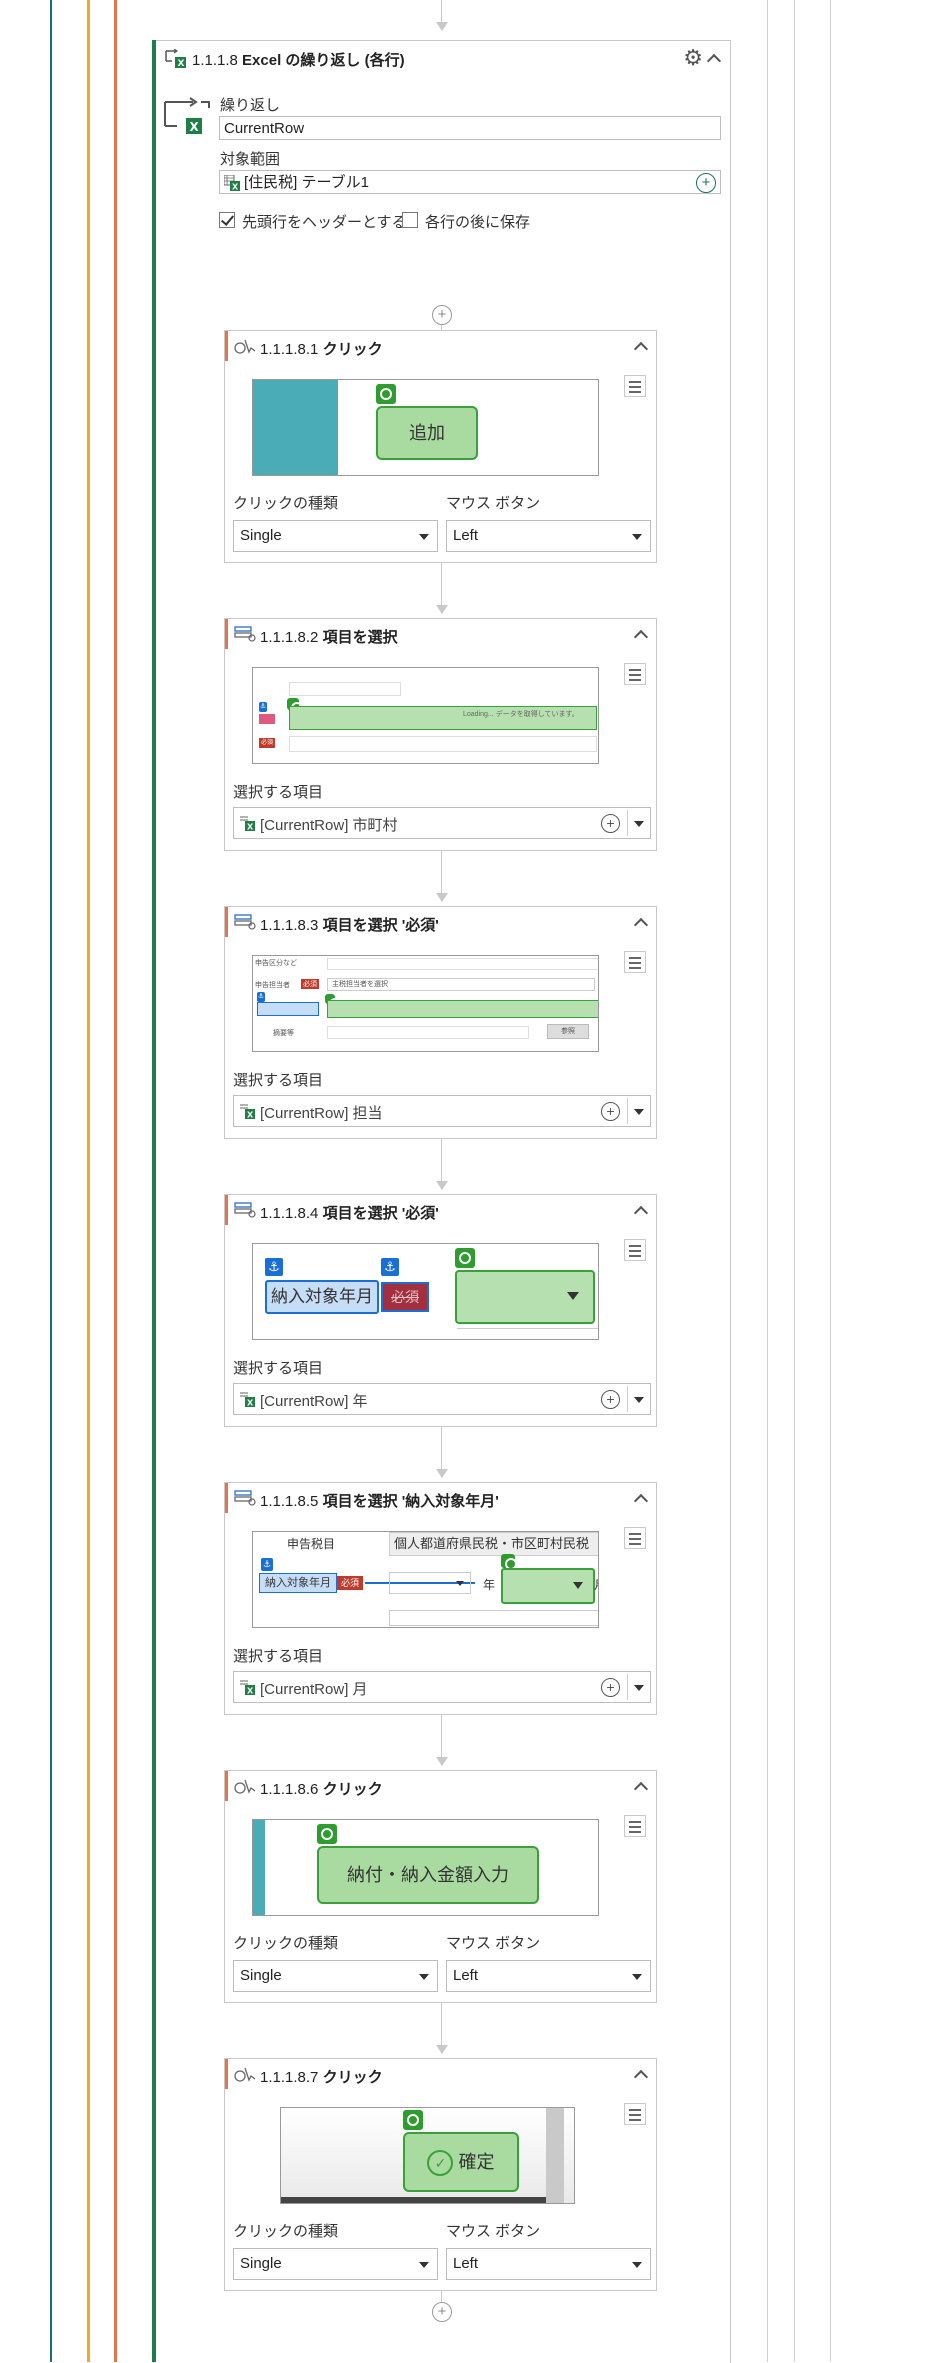  I want to click on card-title: 1.1.1.8.6 クリック, so click(321, 1789).